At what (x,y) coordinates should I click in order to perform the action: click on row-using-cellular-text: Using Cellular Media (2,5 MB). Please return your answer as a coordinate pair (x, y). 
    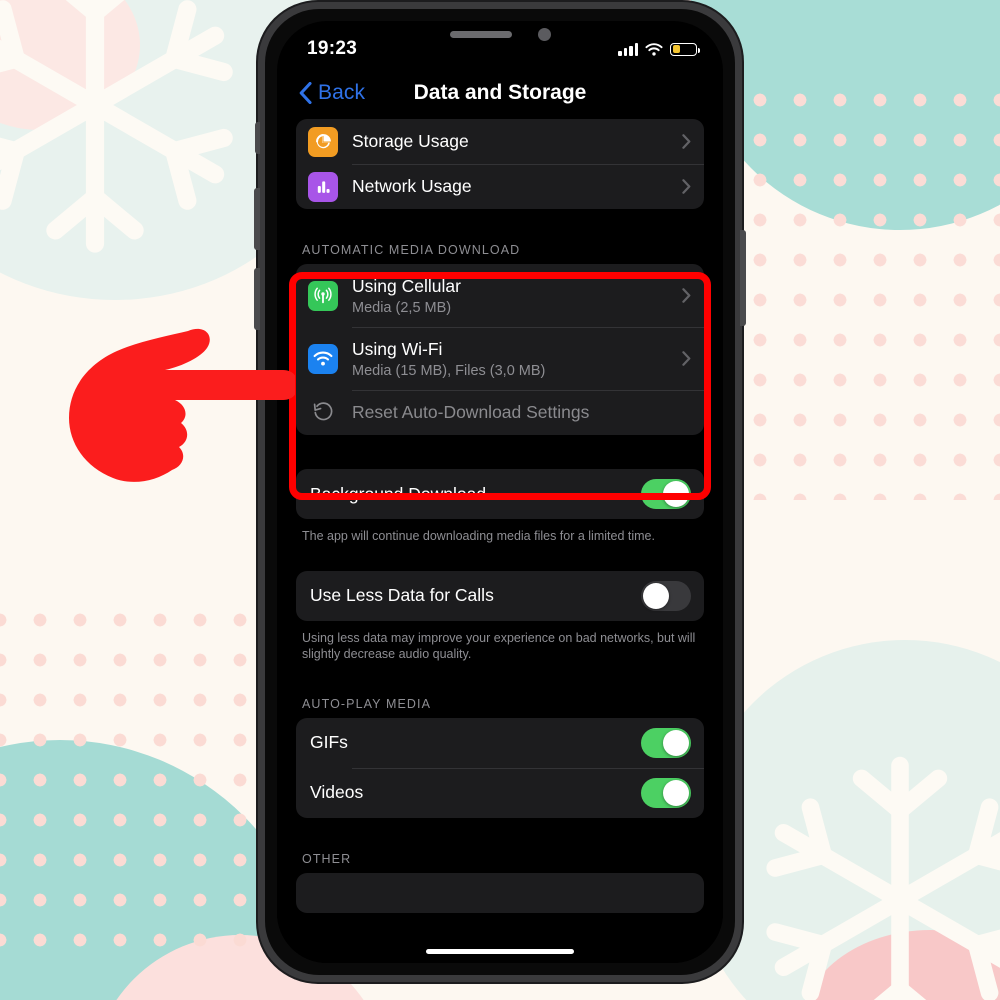
    Looking at the image, I should click on (517, 296).